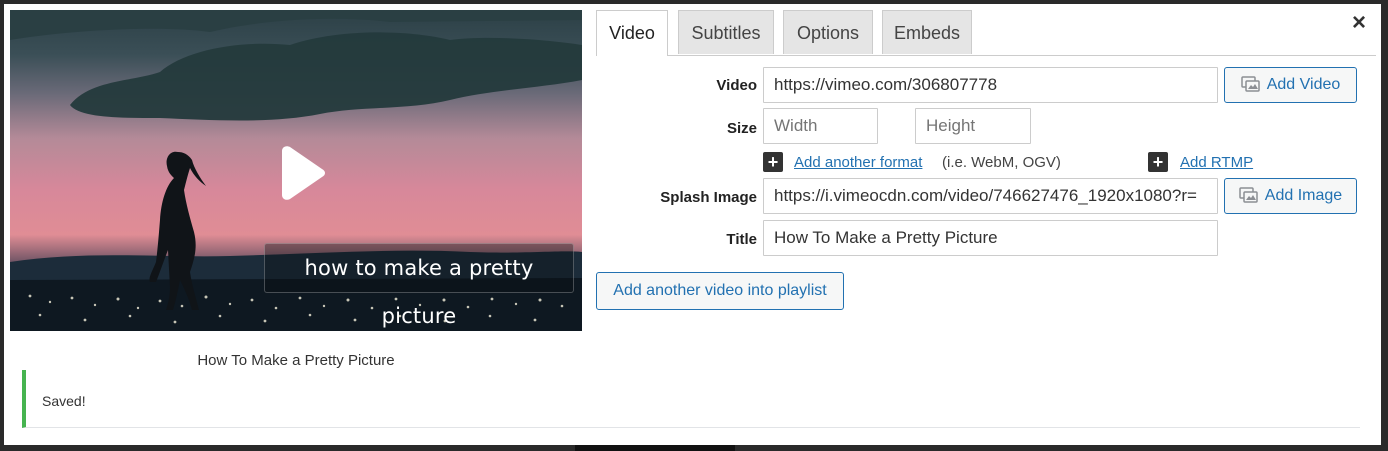 Image resolution: width=1388 pixels, height=451 pixels. What do you see at coordinates (419, 285) in the screenshot?
I see `subtitle-caption: how to make a pretty picture` at bounding box center [419, 285].